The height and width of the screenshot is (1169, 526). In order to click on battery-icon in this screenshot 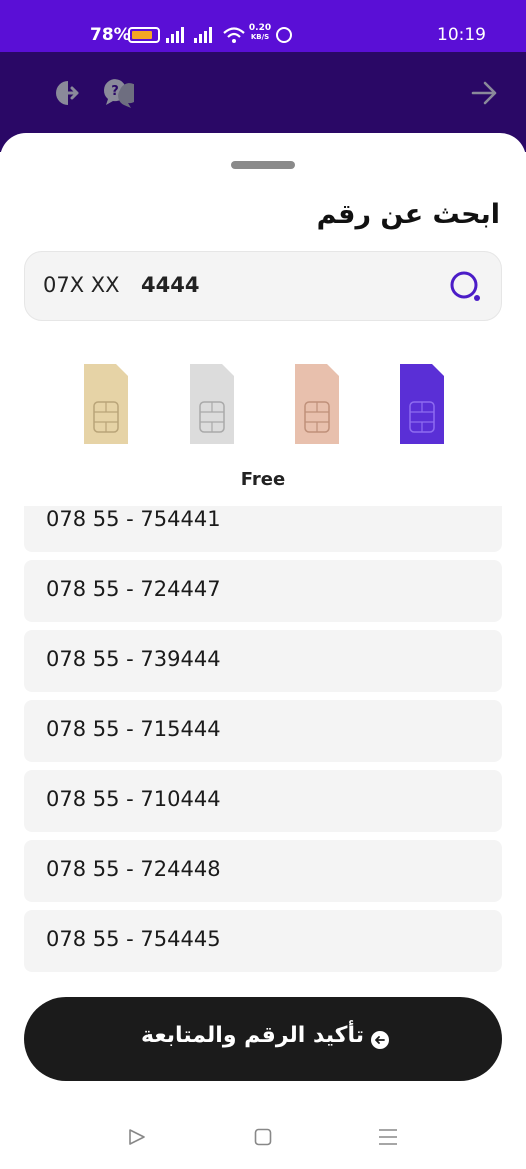, I will do `click(144, 35)`.